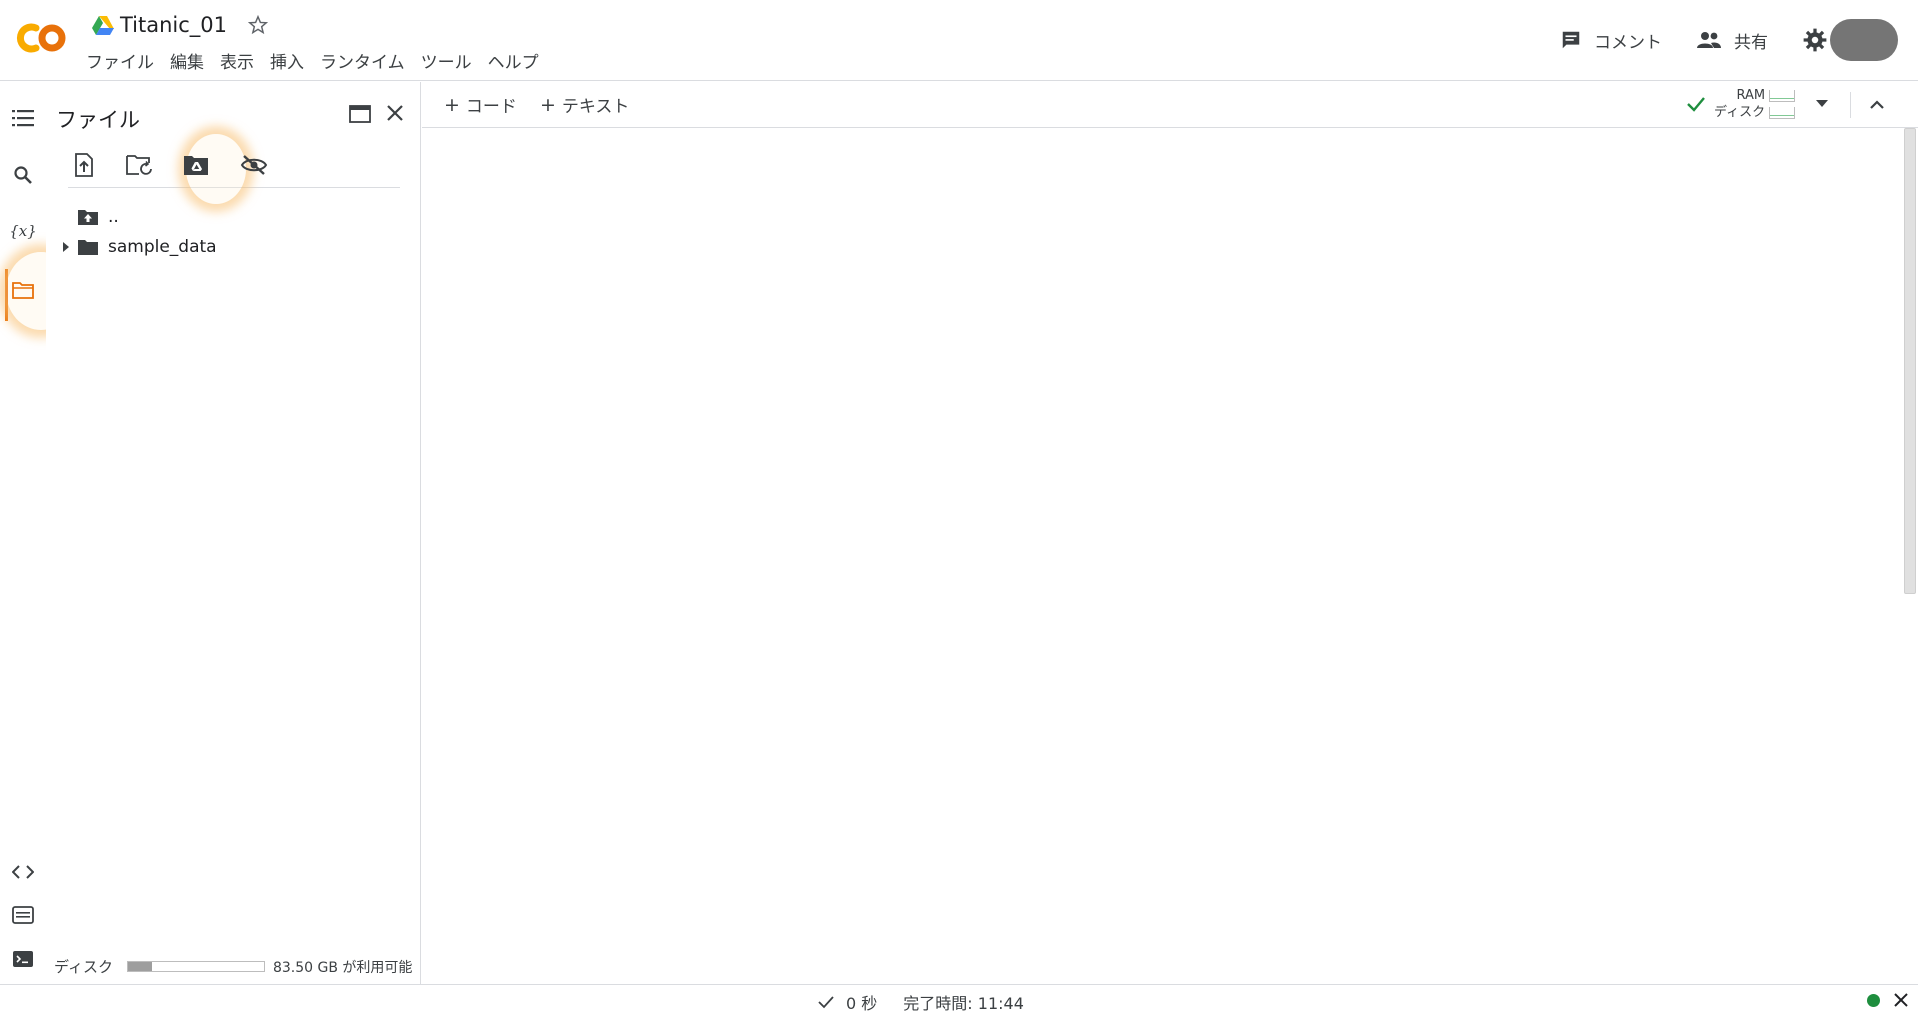  What do you see at coordinates (162, 247) in the screenshot?
I see `tree-item-label: sample_data` at bounding box center [162, 247].